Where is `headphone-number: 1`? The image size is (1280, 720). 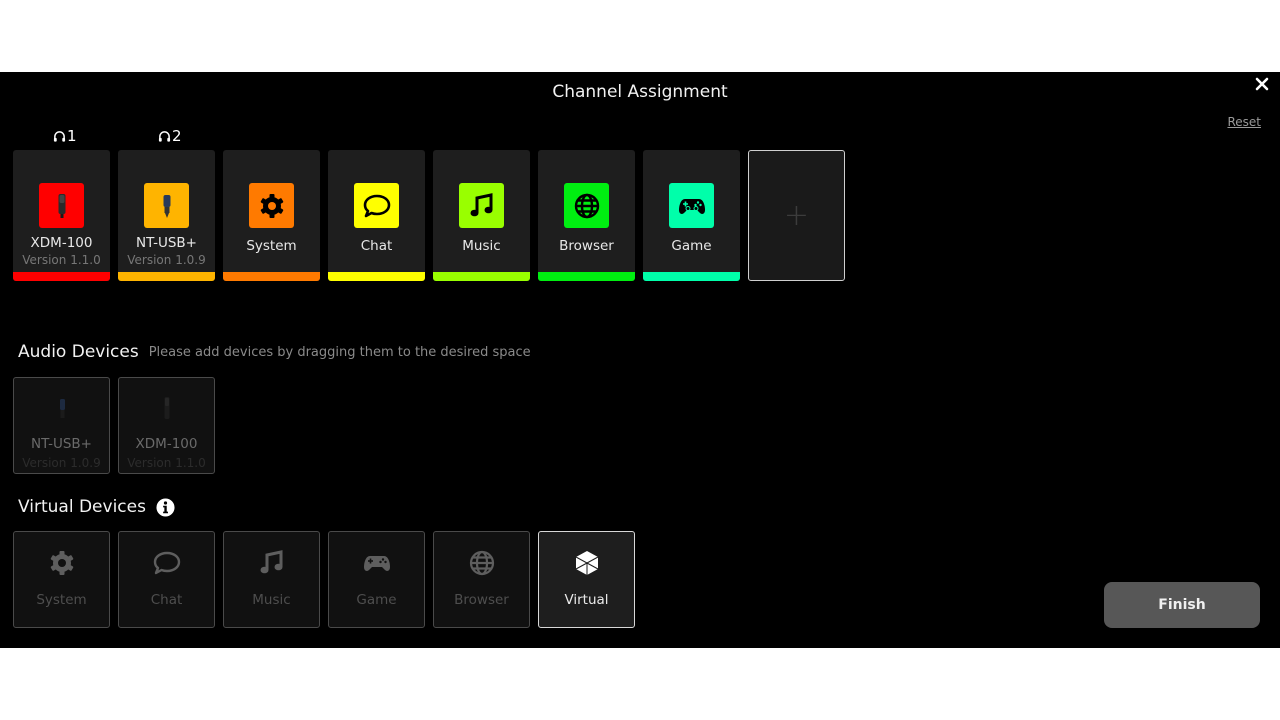
headphone-number: 1 is located at coordinates (72, 136).